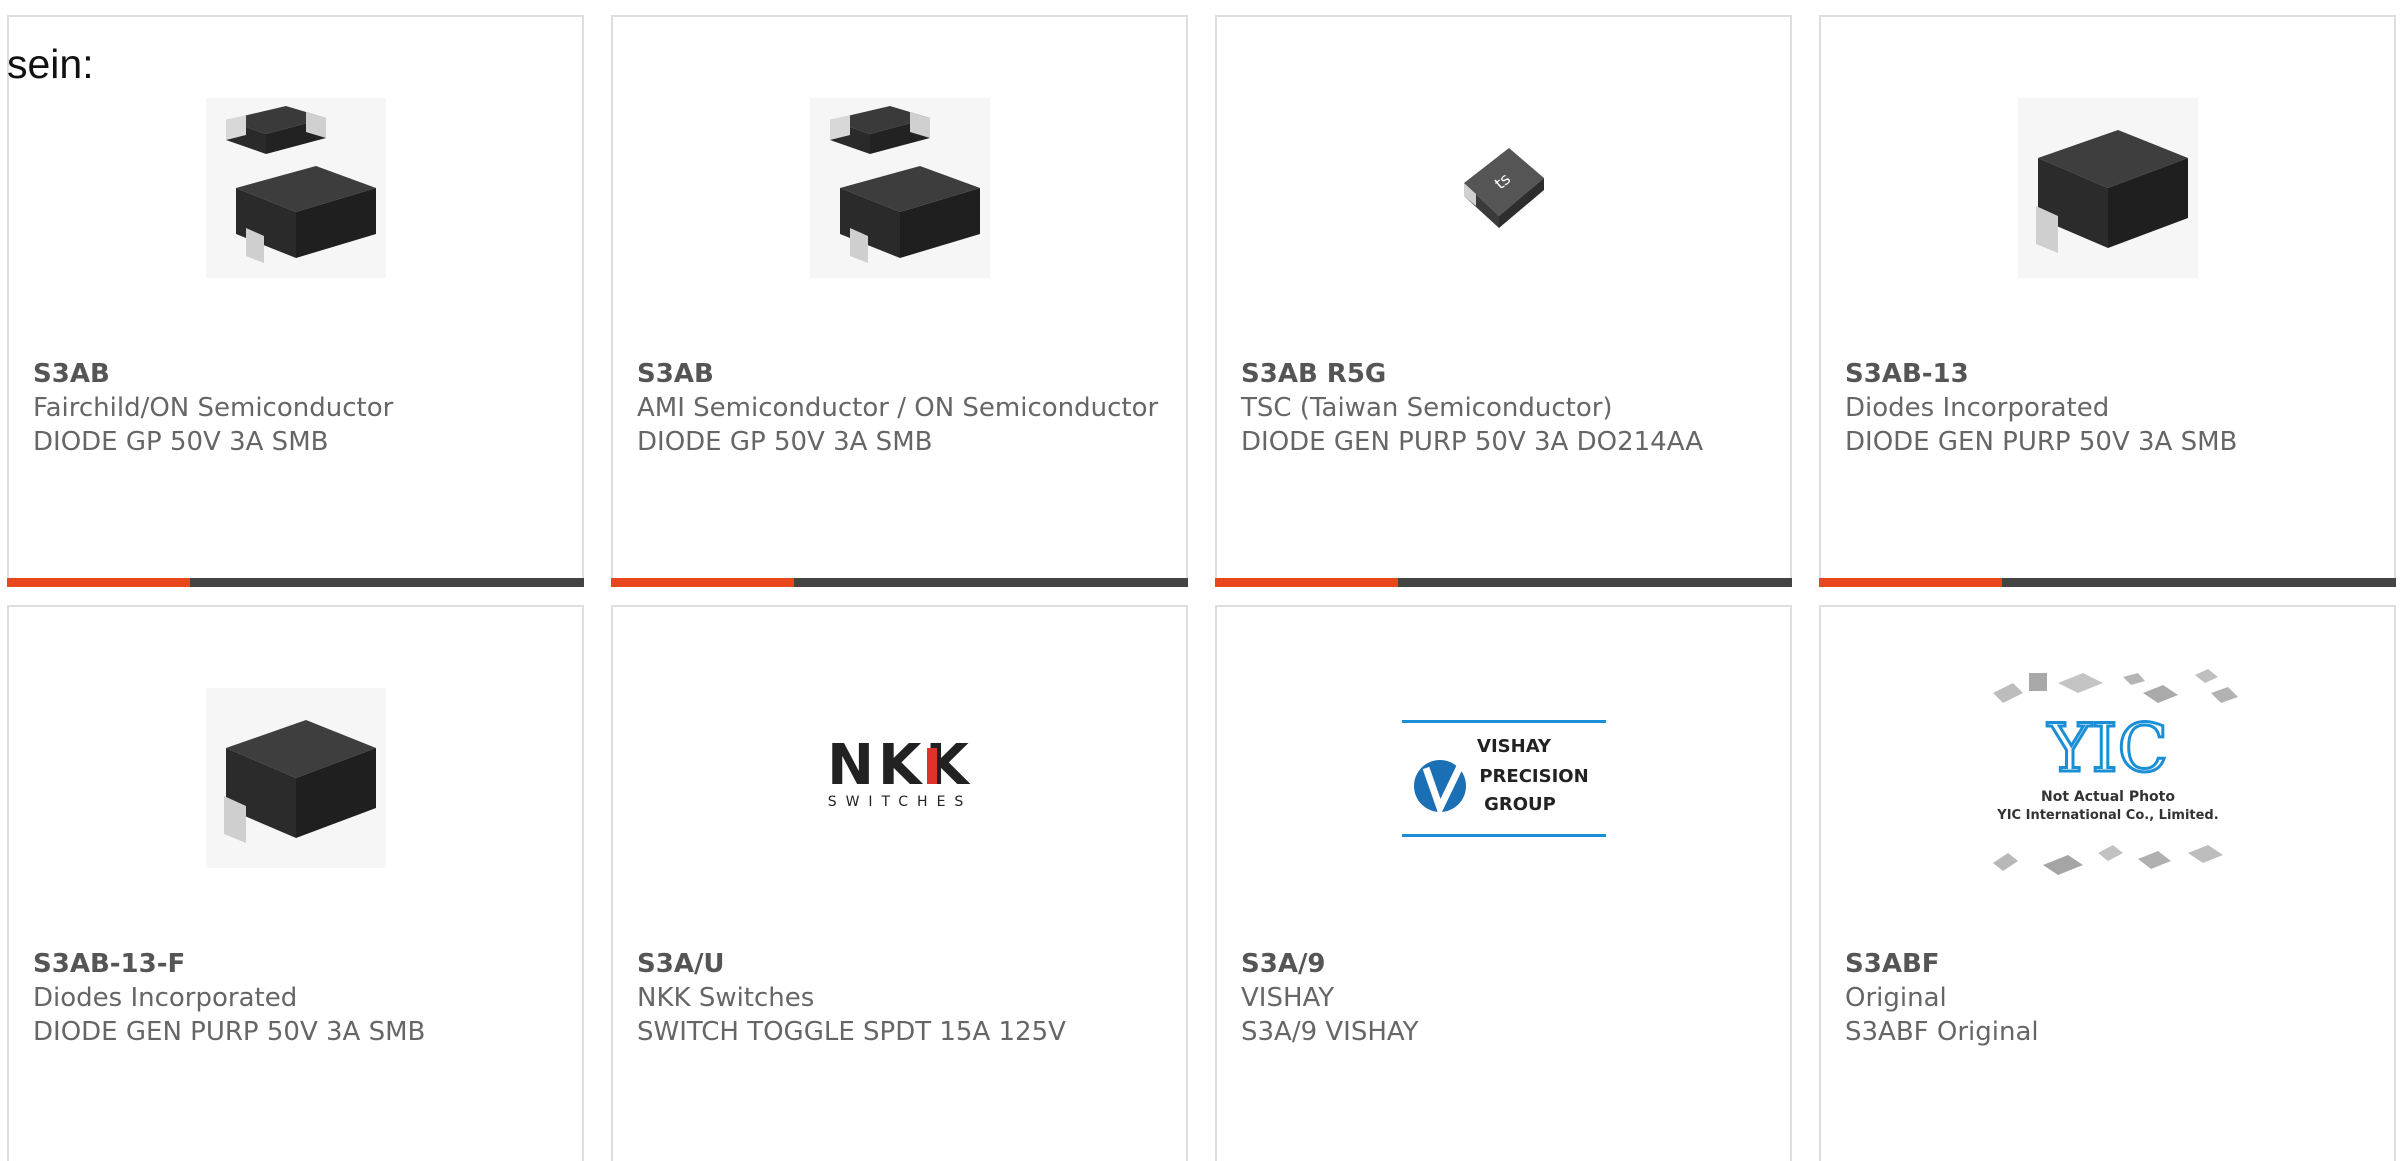 This screenshot has height=1161, width=2400. What do you see at coordinates (295, 964) in the screenshot?
I see `part-number: S3AB-13-F` at bounding box center [295, 964].